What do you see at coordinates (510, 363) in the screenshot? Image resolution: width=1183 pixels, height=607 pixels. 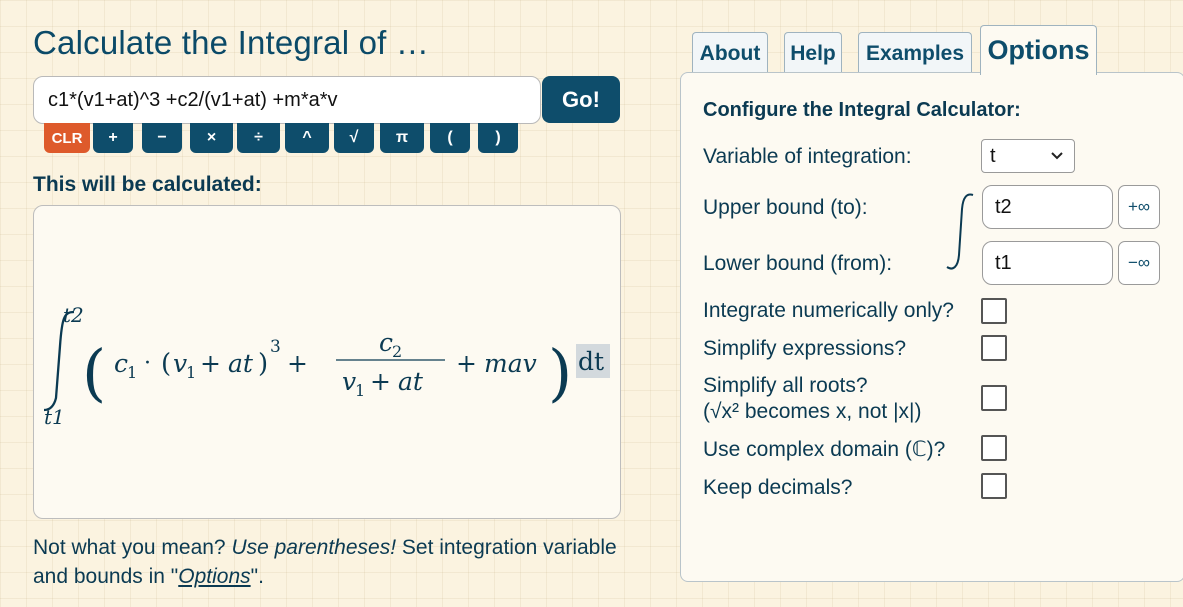 I see `mav-term: mav` at bounding box center [510, 363].